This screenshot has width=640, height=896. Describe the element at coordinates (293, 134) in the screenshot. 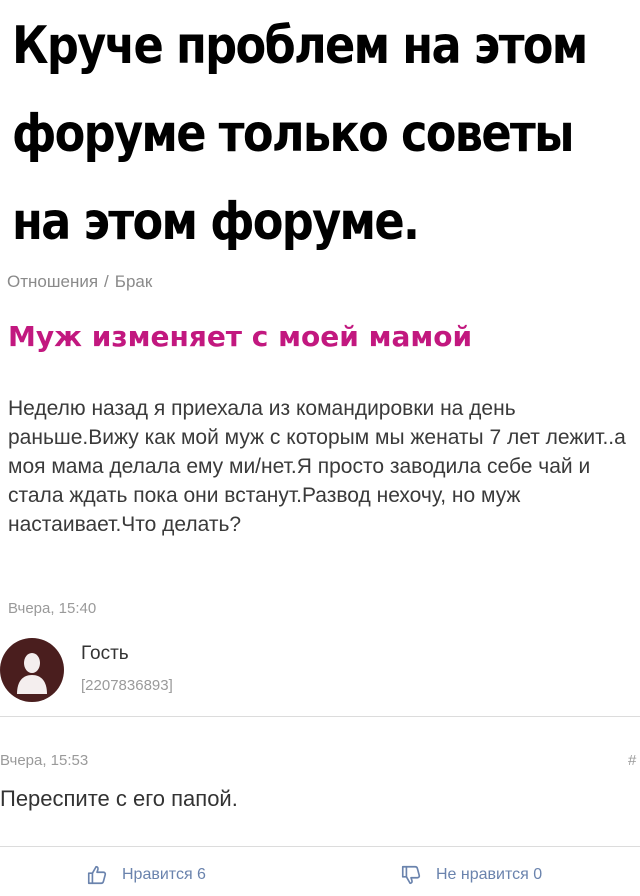

I see `meme-caption-line: форуме только советы` at that location.